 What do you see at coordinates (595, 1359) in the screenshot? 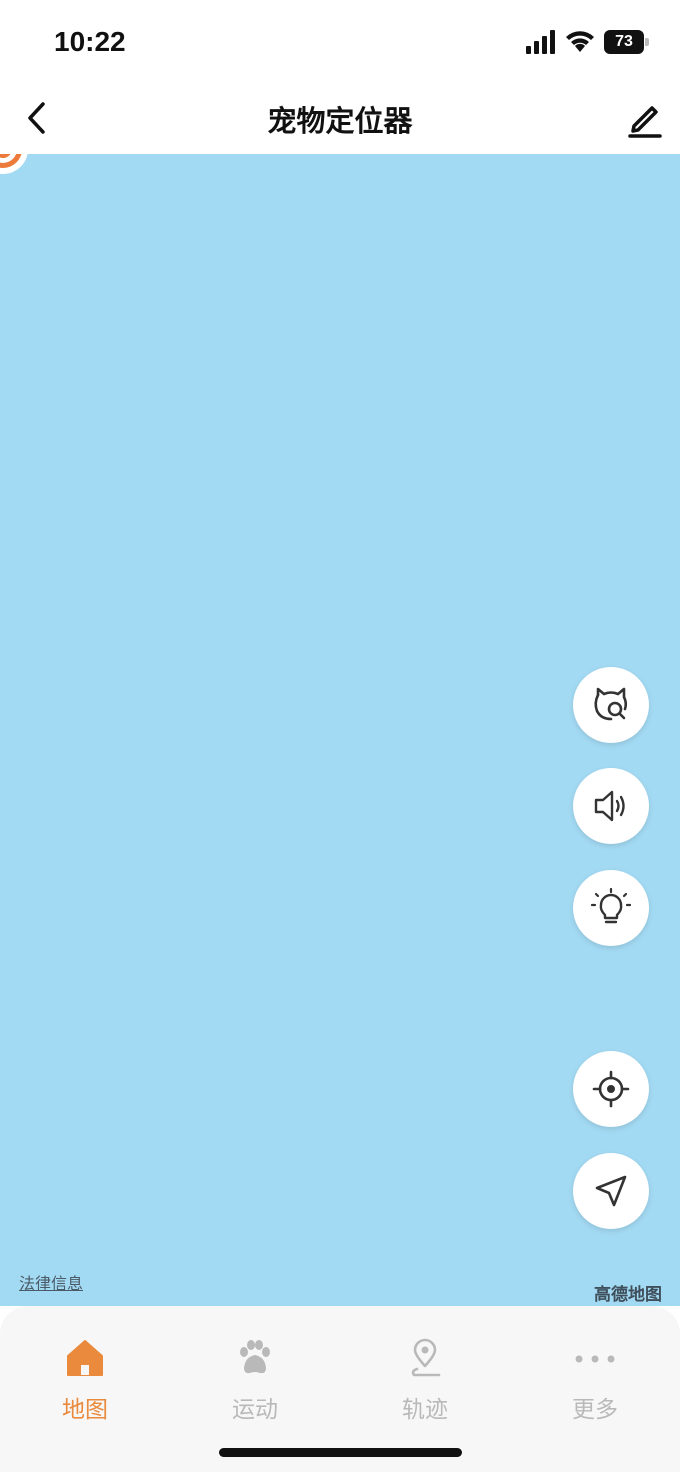
I see `more-dots-icon` at bounding box center [595, 1359].